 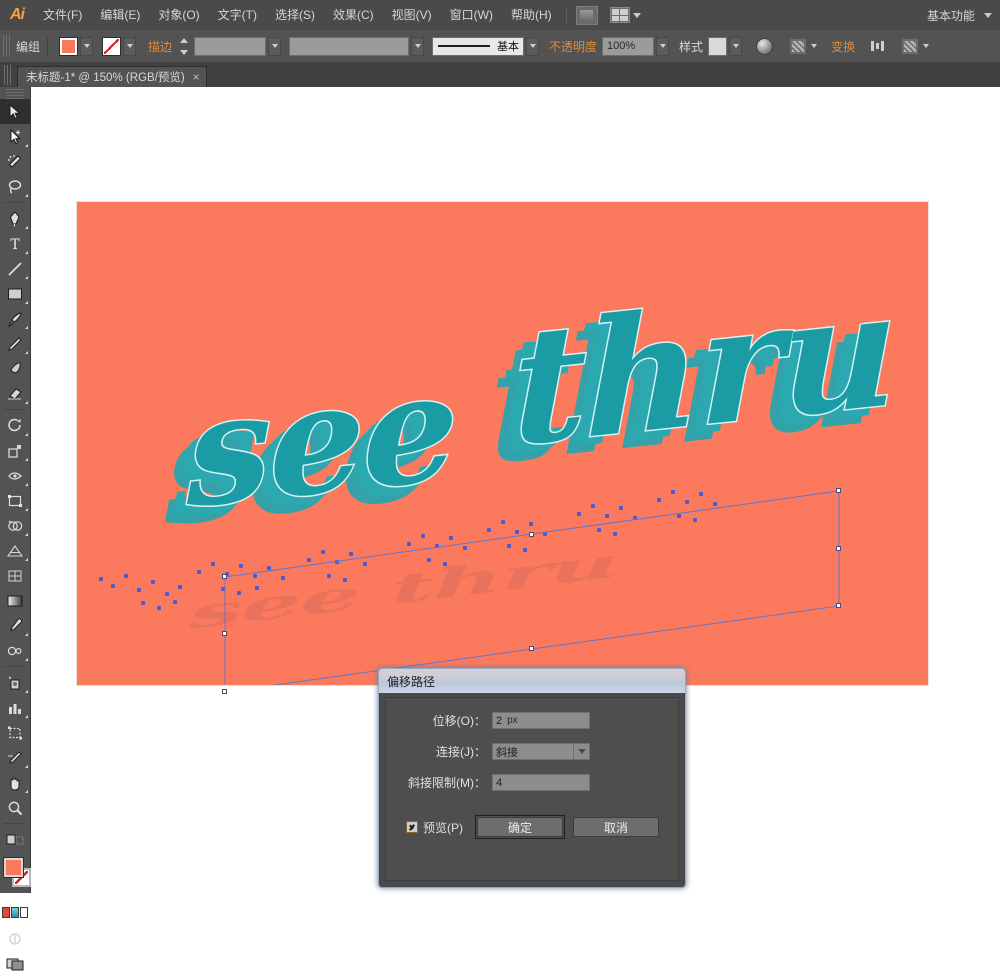 What do you see at coordinates (15, 161) in the screenshot?
I see `magic-wand-tool` at bounding box center [15, 161].